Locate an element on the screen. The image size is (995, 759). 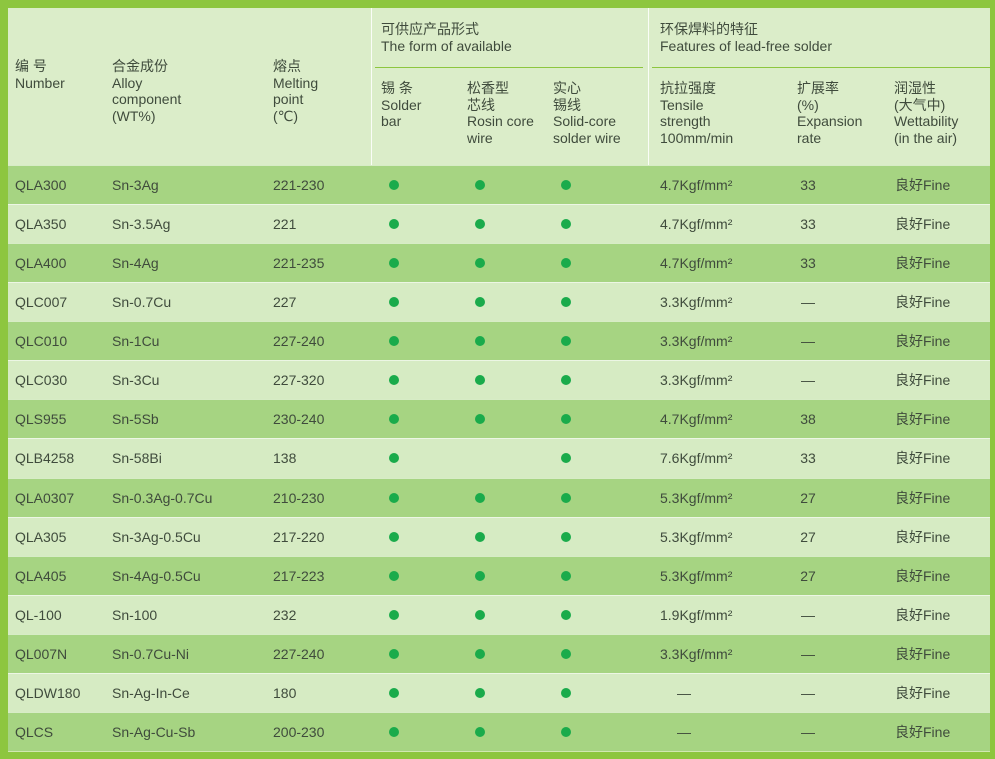
product-number: QLA400 is located at coordinates (41, 263).